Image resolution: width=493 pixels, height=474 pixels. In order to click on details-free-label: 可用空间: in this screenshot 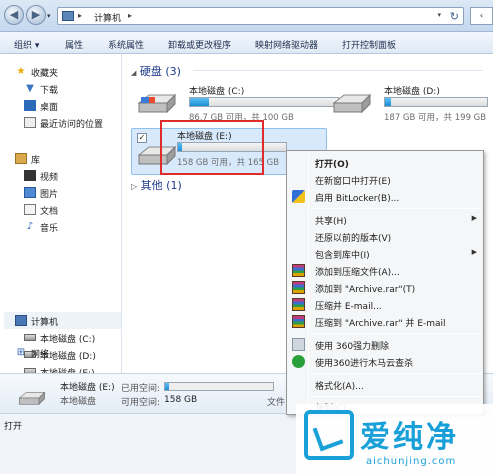, I will do `click(141, 403)`.